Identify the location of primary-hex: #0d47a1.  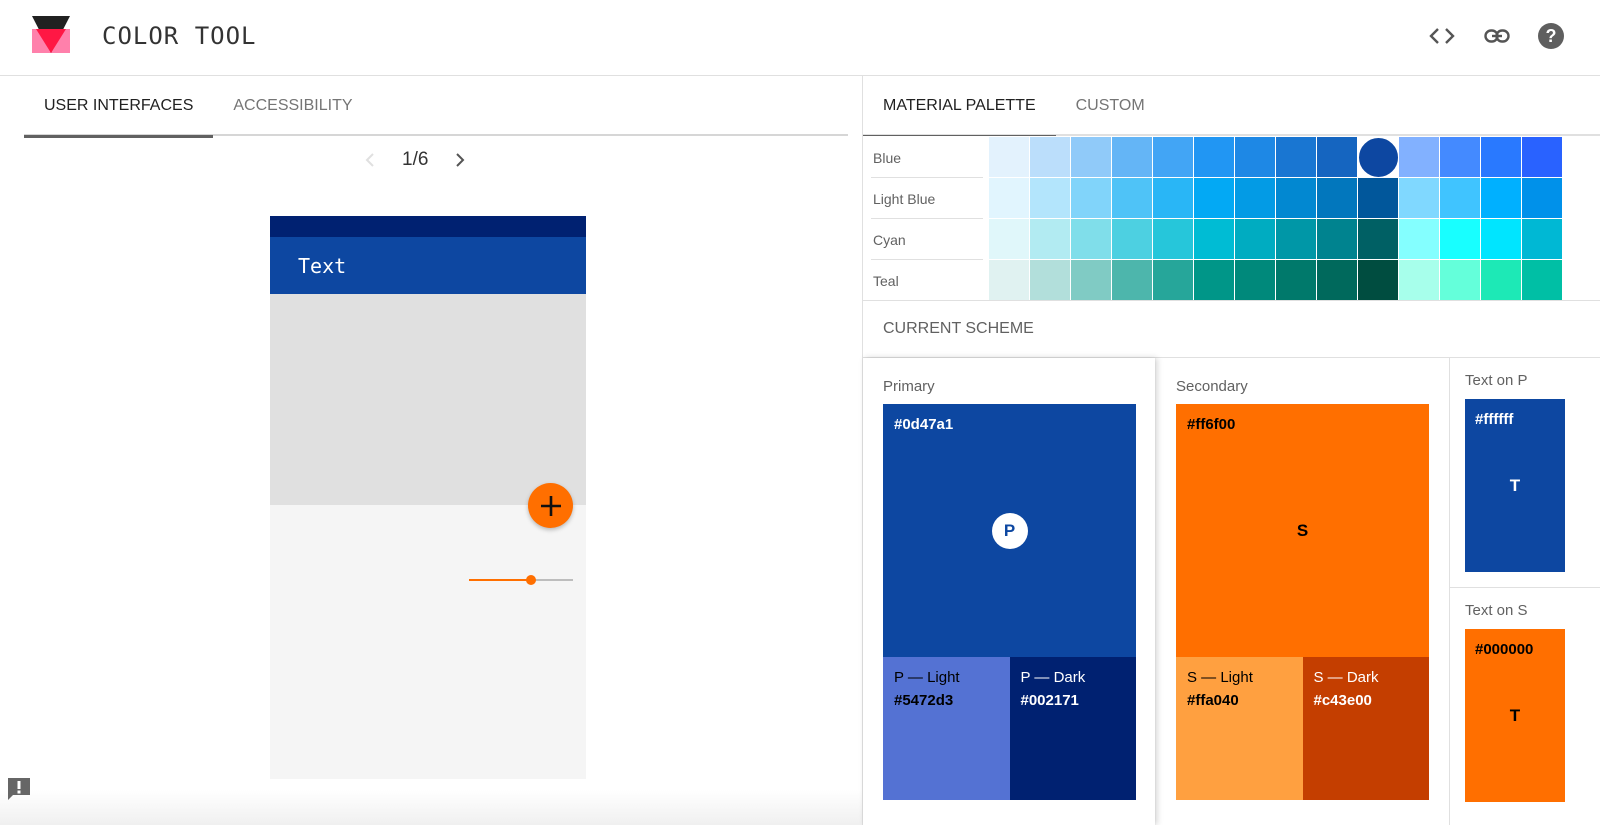
(924, 424).